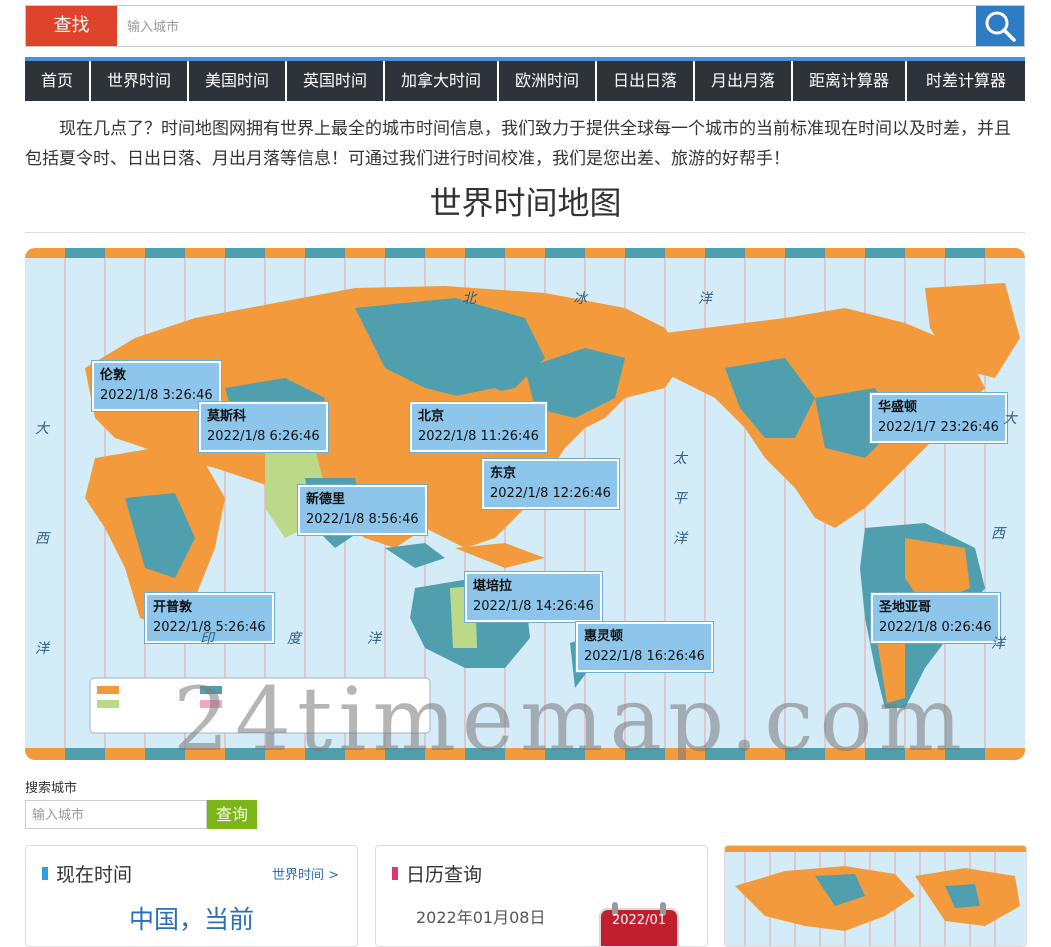  Describe the element at coordinates (207, 639) in the screenshot. I see `ocean-label: 印` at that location.